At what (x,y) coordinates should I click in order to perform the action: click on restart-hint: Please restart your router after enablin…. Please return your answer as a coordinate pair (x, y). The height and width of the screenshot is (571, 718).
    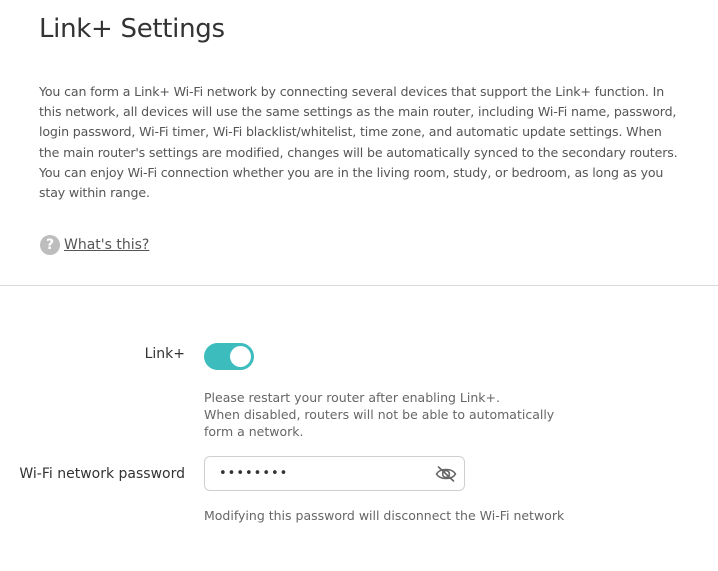
    Looking at the image, I should click on (352, 397).